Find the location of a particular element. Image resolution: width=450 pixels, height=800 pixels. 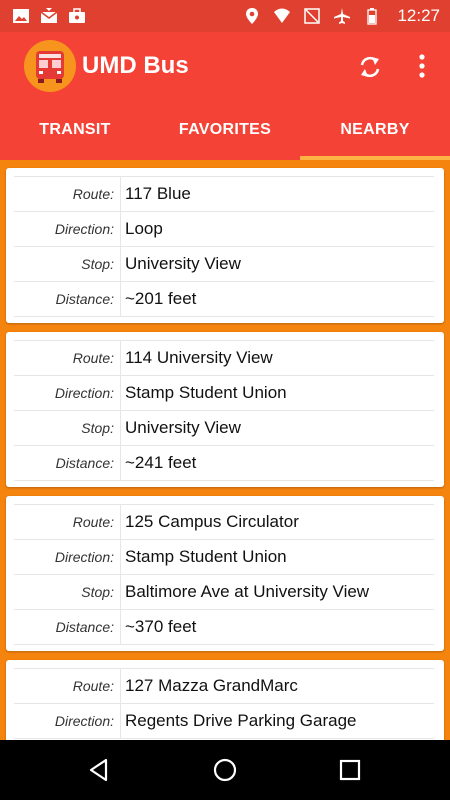

route-row: Route: 125 Campus Circulator is located at coordinates (224, 522).